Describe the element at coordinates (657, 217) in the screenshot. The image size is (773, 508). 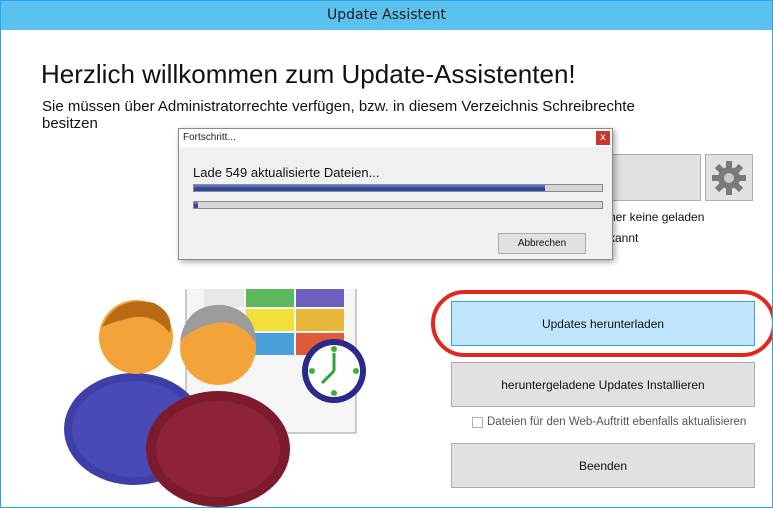
I see `info-text-1: her keine geladen` at that location.